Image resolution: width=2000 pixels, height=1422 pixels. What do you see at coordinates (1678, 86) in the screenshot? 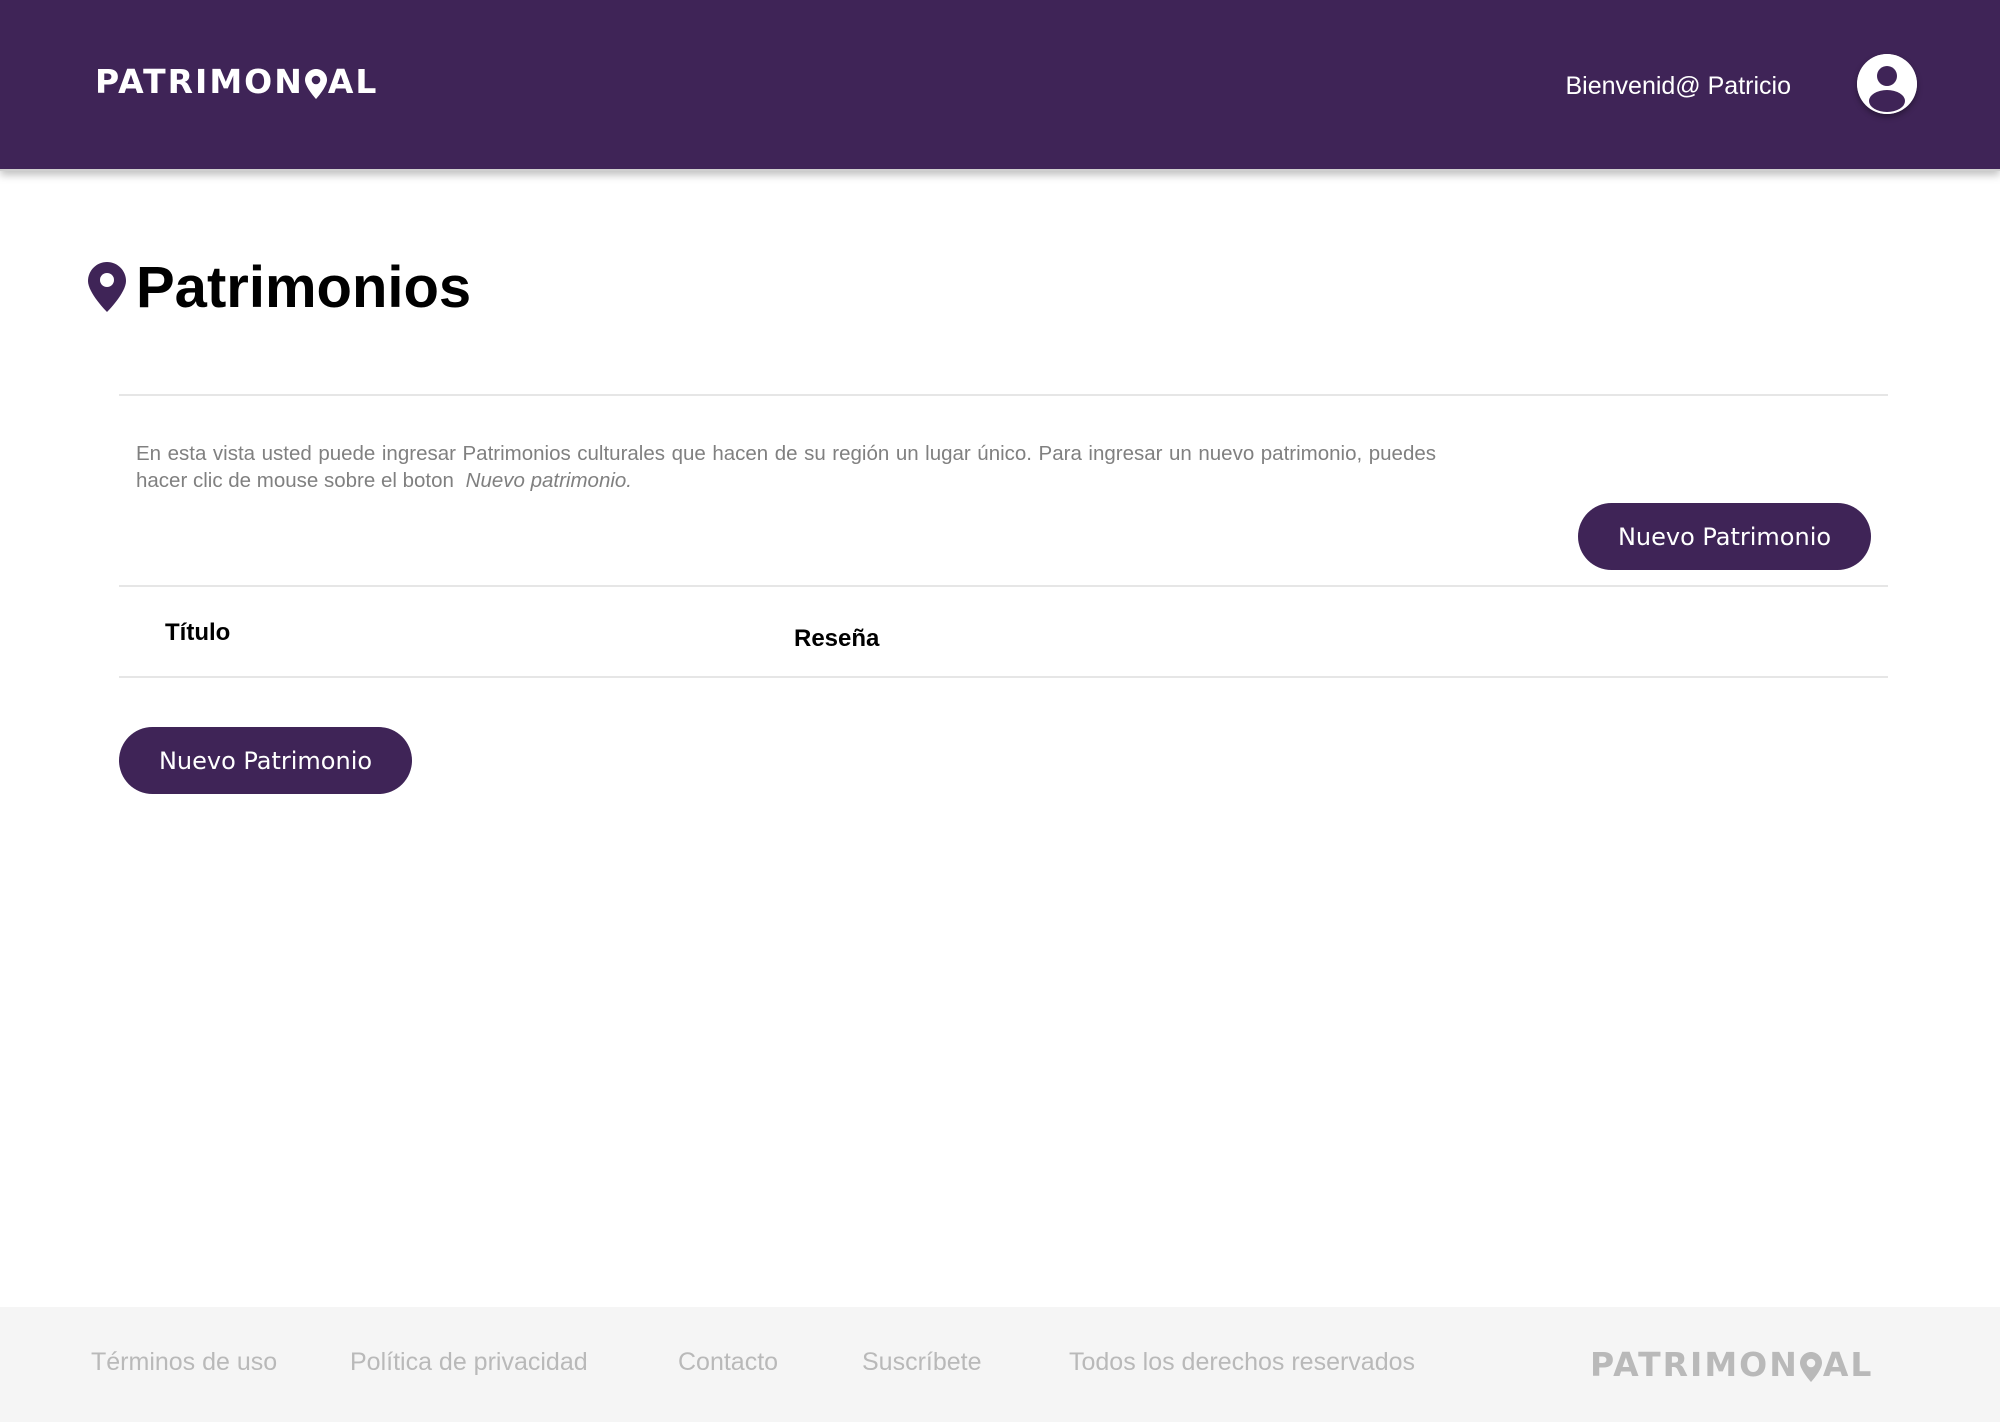
I see `welcome-message: Bienvenid@ Patricio` at bounding box center [1678, 86].